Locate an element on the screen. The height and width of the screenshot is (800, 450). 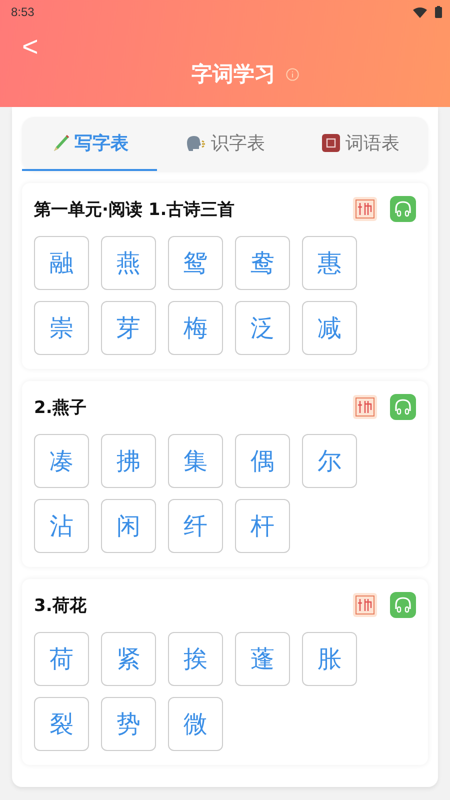
character-tile: 紧 is located at coordinates (128, 659).